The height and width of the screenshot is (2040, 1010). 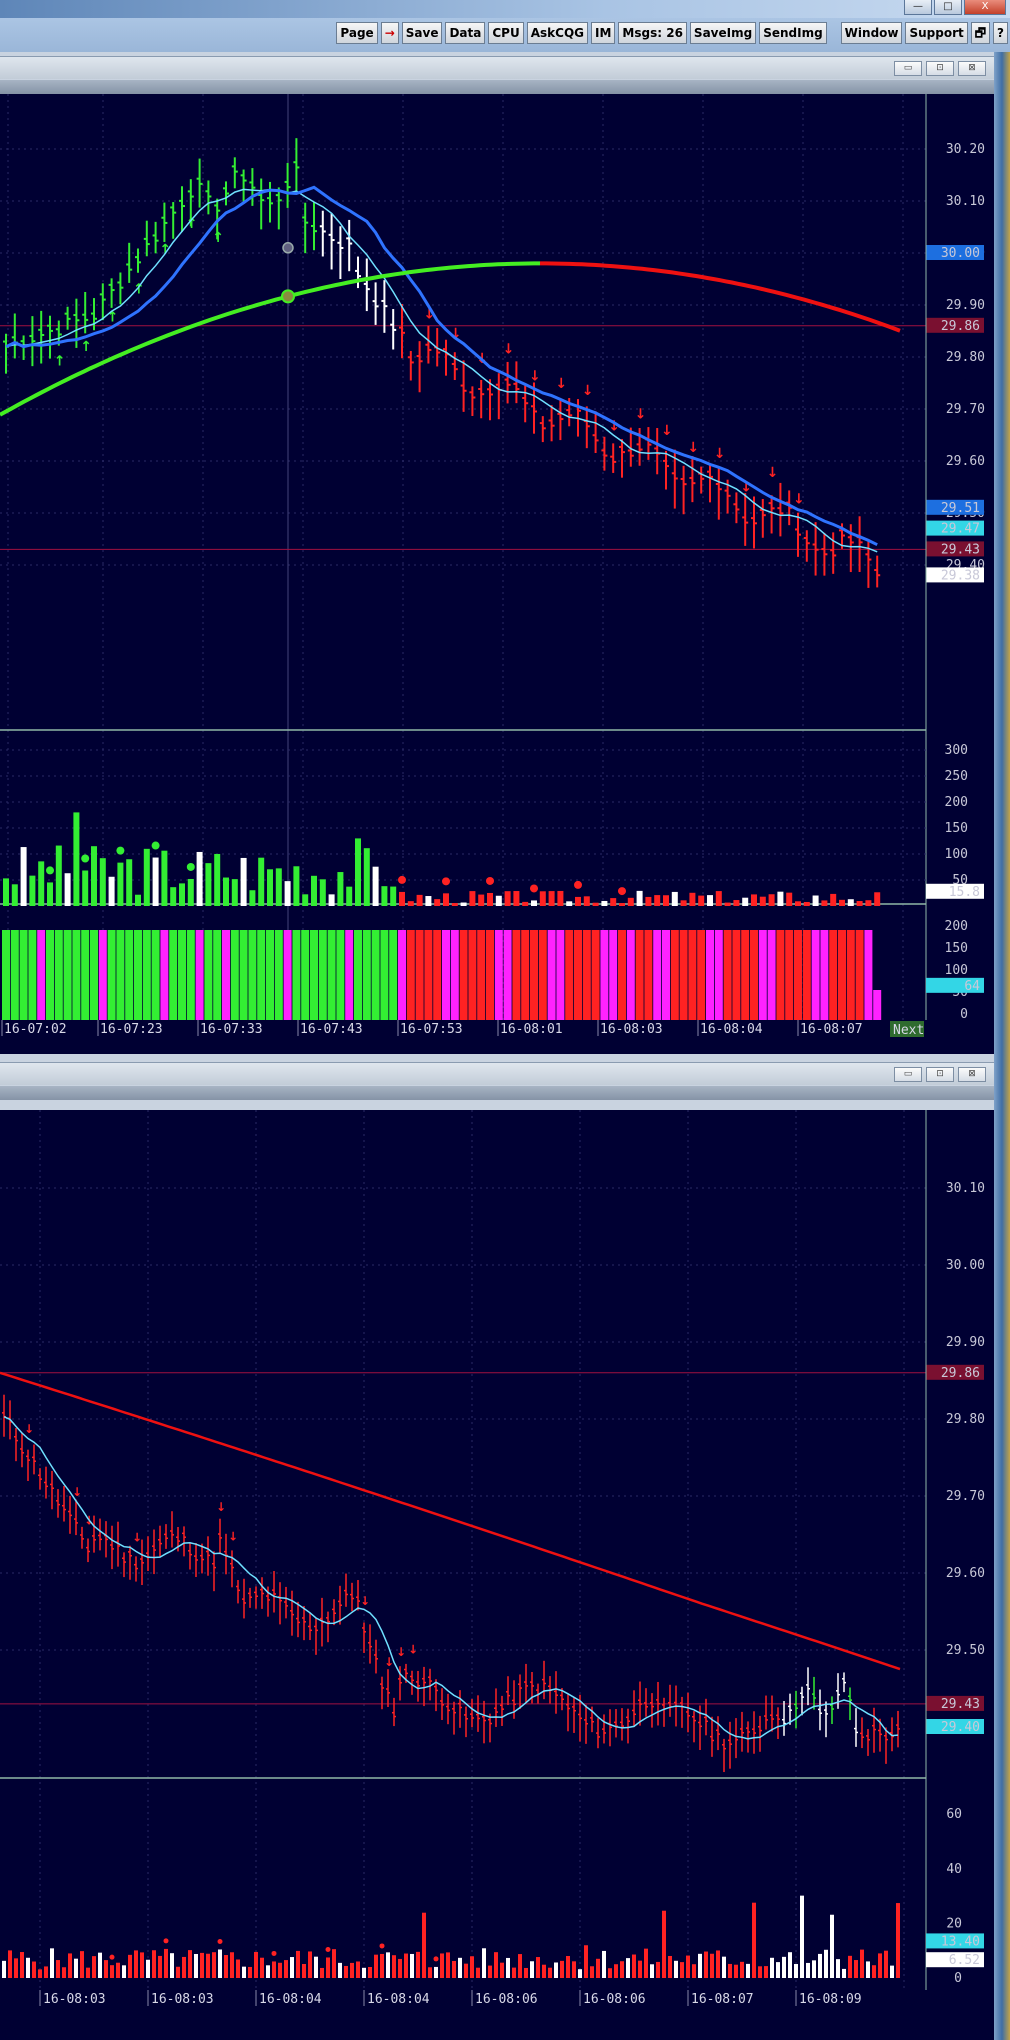 I want to click on long-moving-average-falling, so click(x=450, y=1521).